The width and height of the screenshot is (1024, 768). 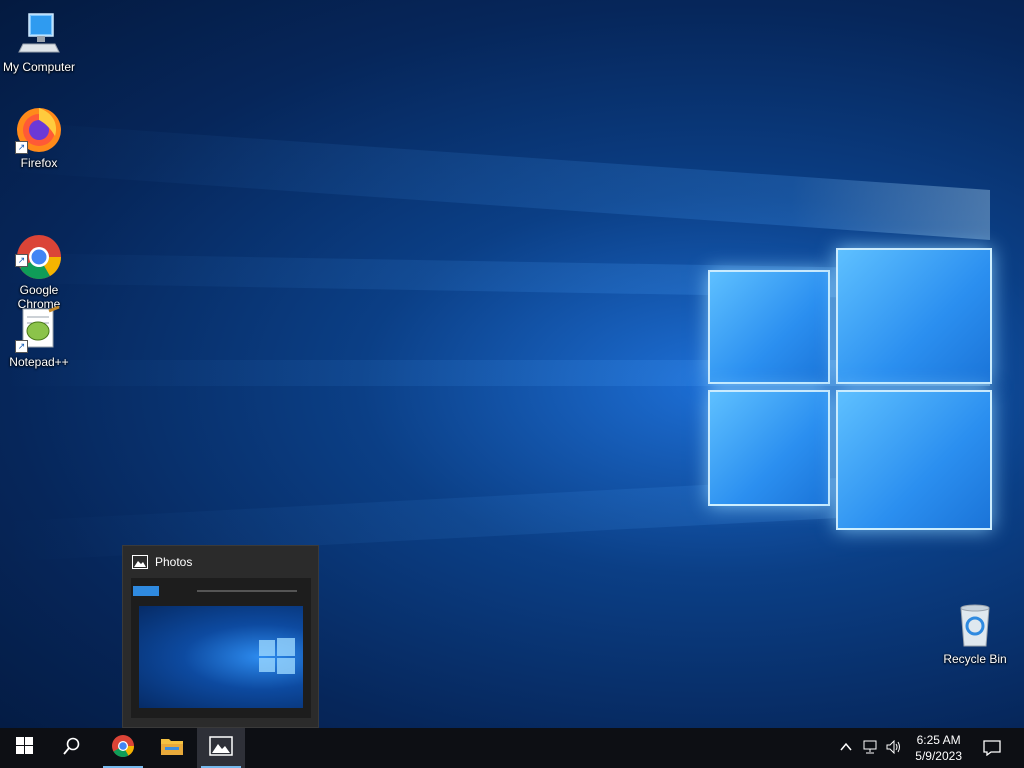 I want to click on search-icon, so click(x=72, y=748).